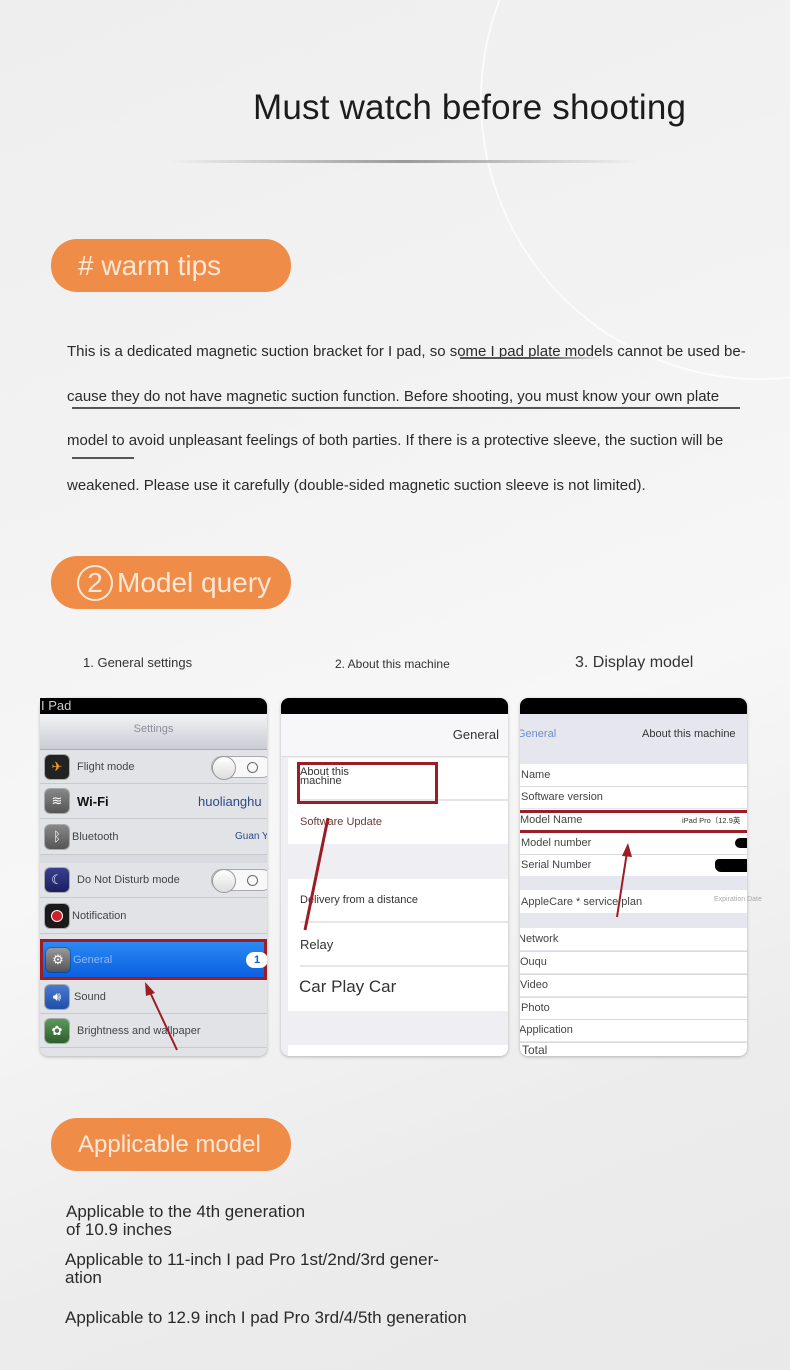 The width and height of the screenshot is (790, 1370). What do you see at coordinates (405, 161) in the screenshot?
I see `title-divider` at bounding box center [405, 161].